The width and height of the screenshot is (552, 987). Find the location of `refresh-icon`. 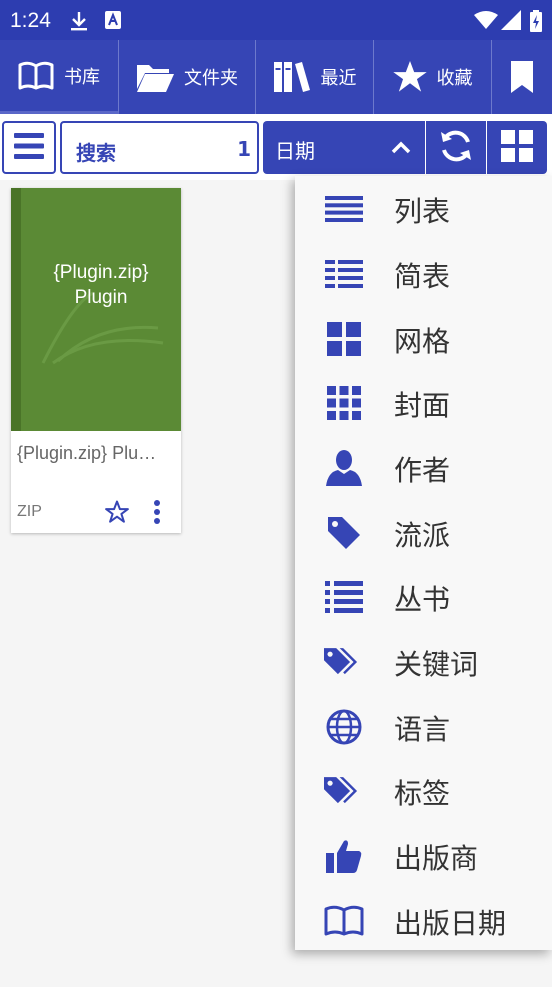

refresh-icon is located at coordinates (456, 148).